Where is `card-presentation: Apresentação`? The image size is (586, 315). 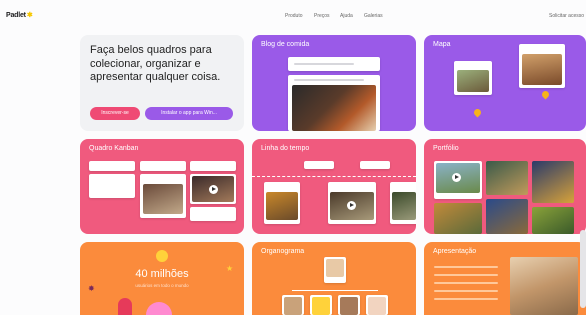
card-presentation: Apresentação is located at coordinates (505, 278).